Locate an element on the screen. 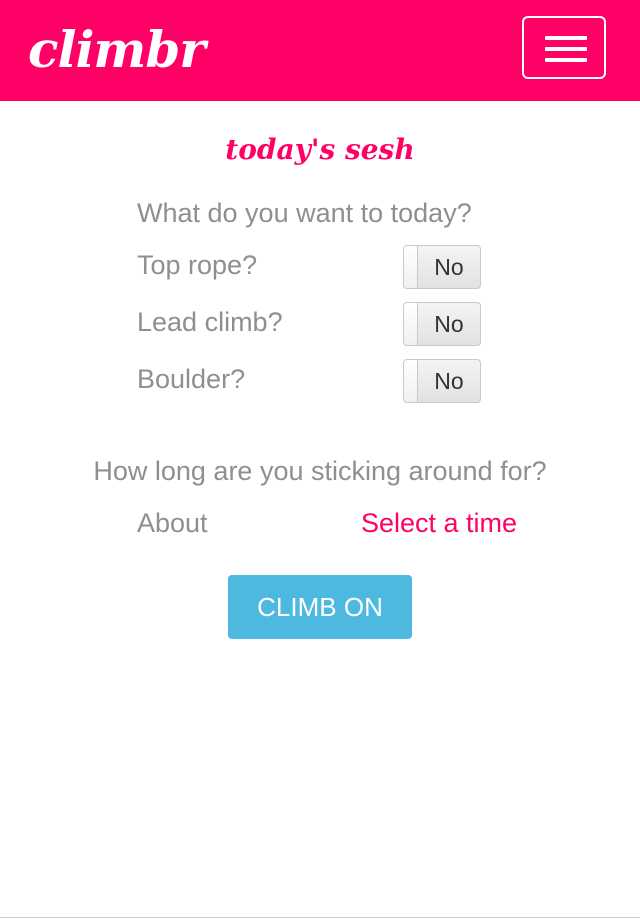 Image resolution: width=640 pixels, height=920 pixels. page-title: today's sesh is located at coordinates (320, 149).